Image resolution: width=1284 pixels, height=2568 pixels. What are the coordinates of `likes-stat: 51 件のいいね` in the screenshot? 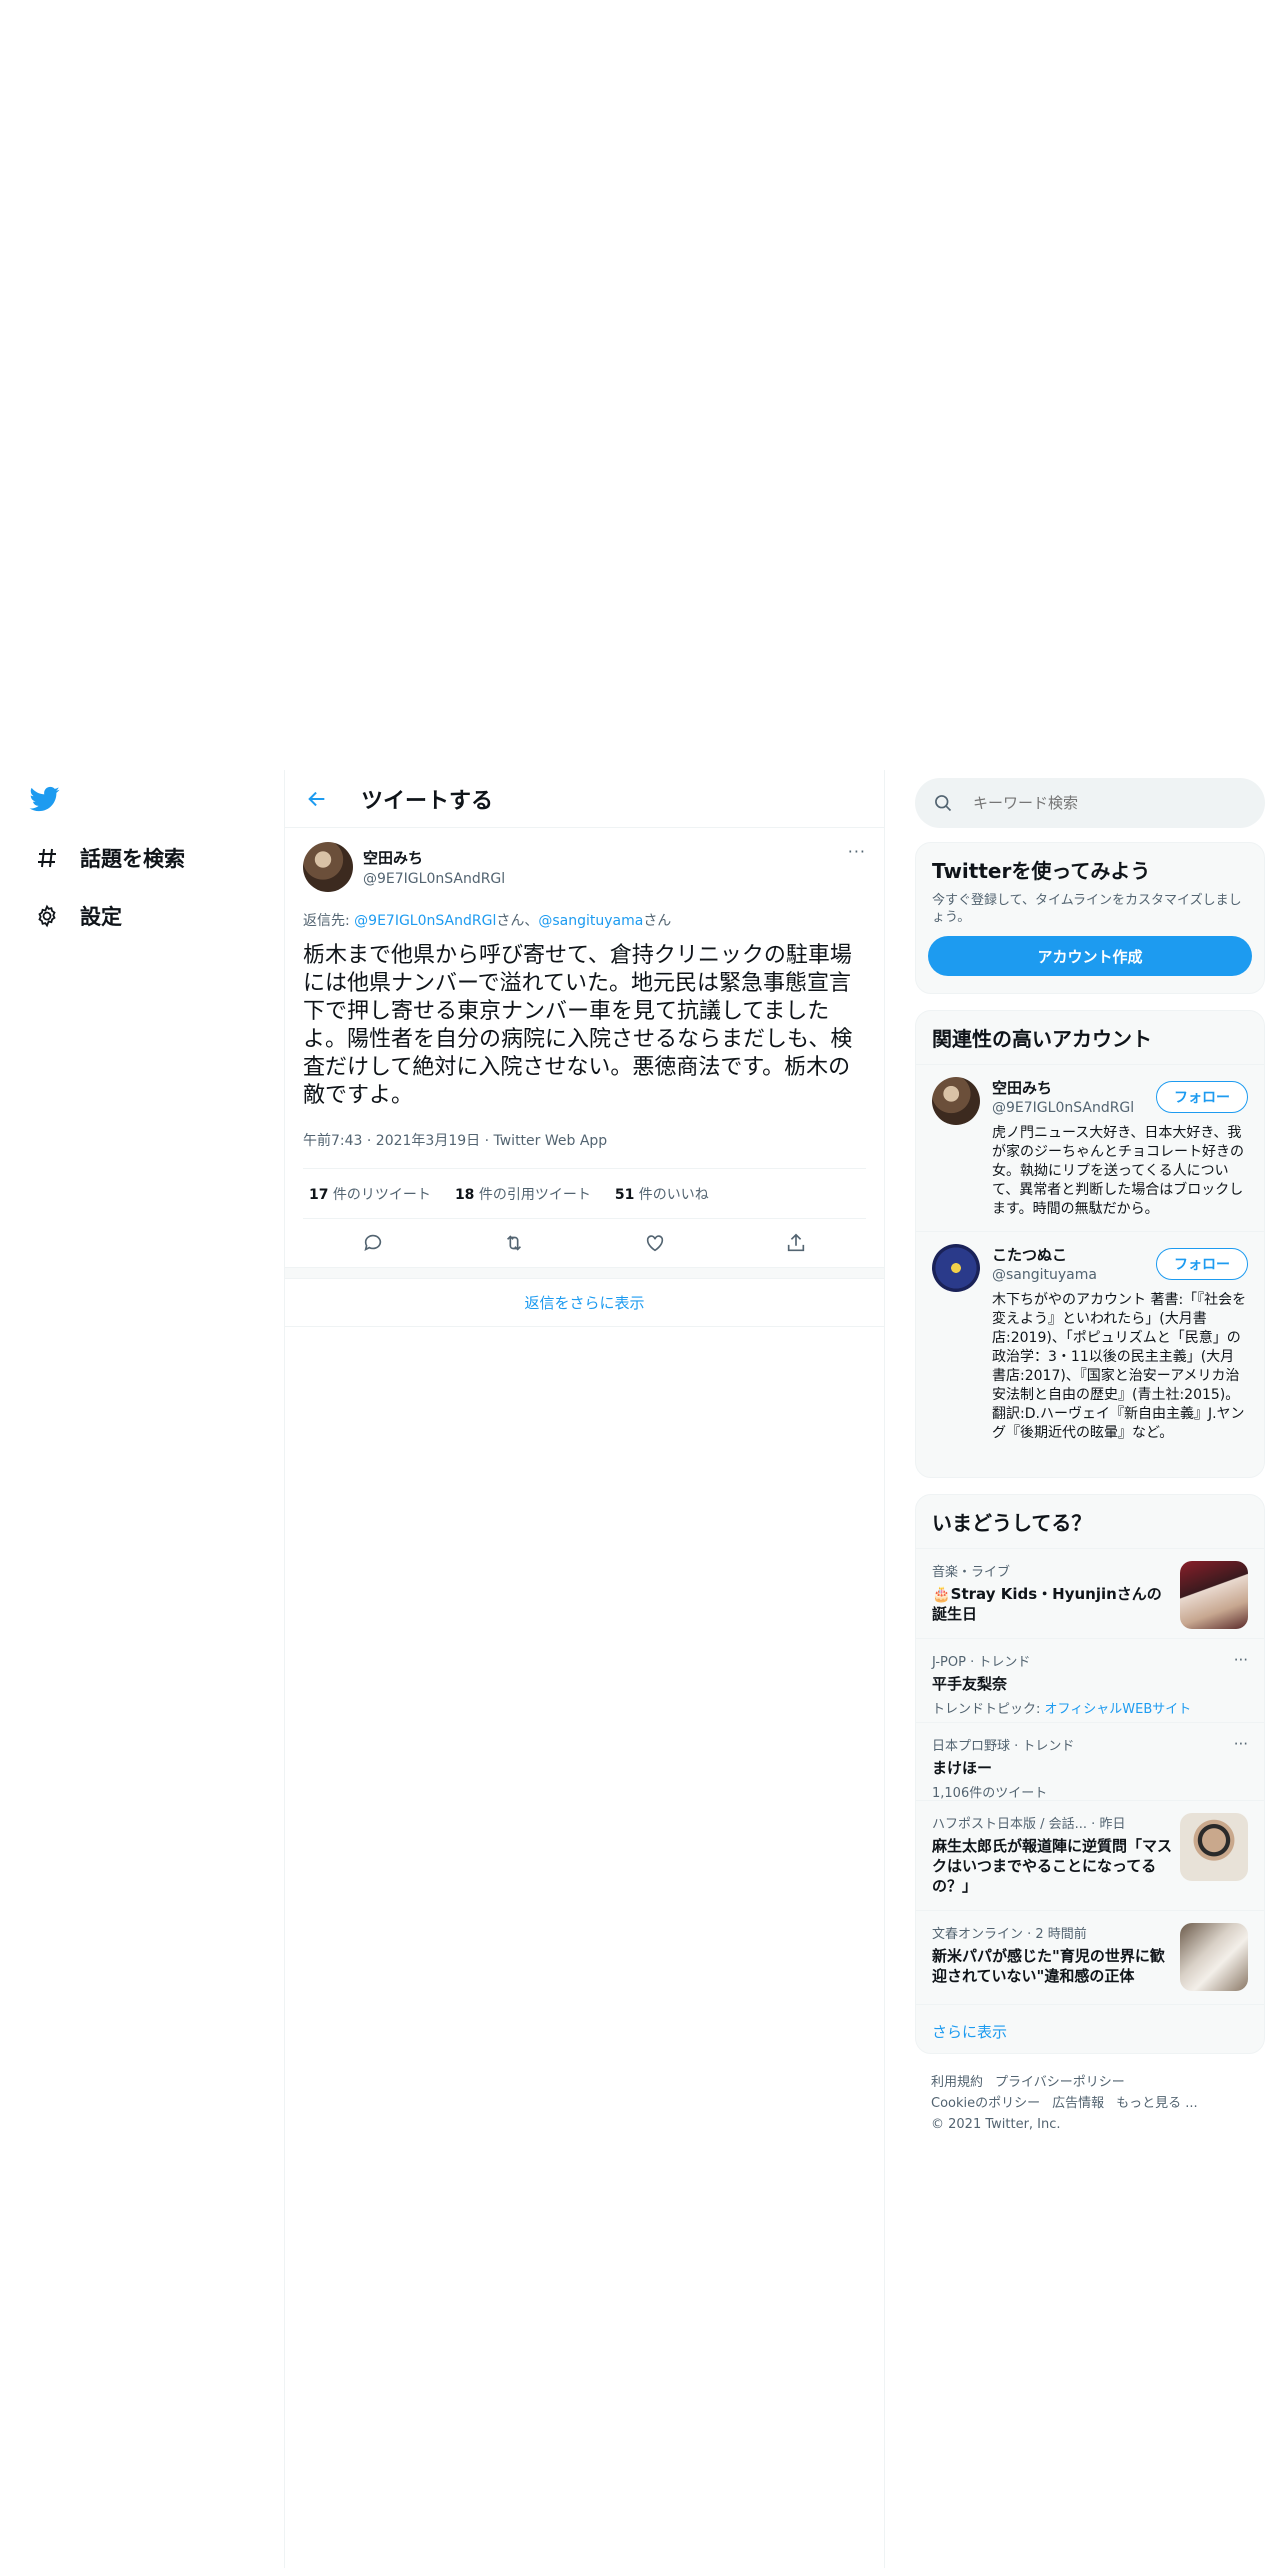 It's located at (662, 1194).